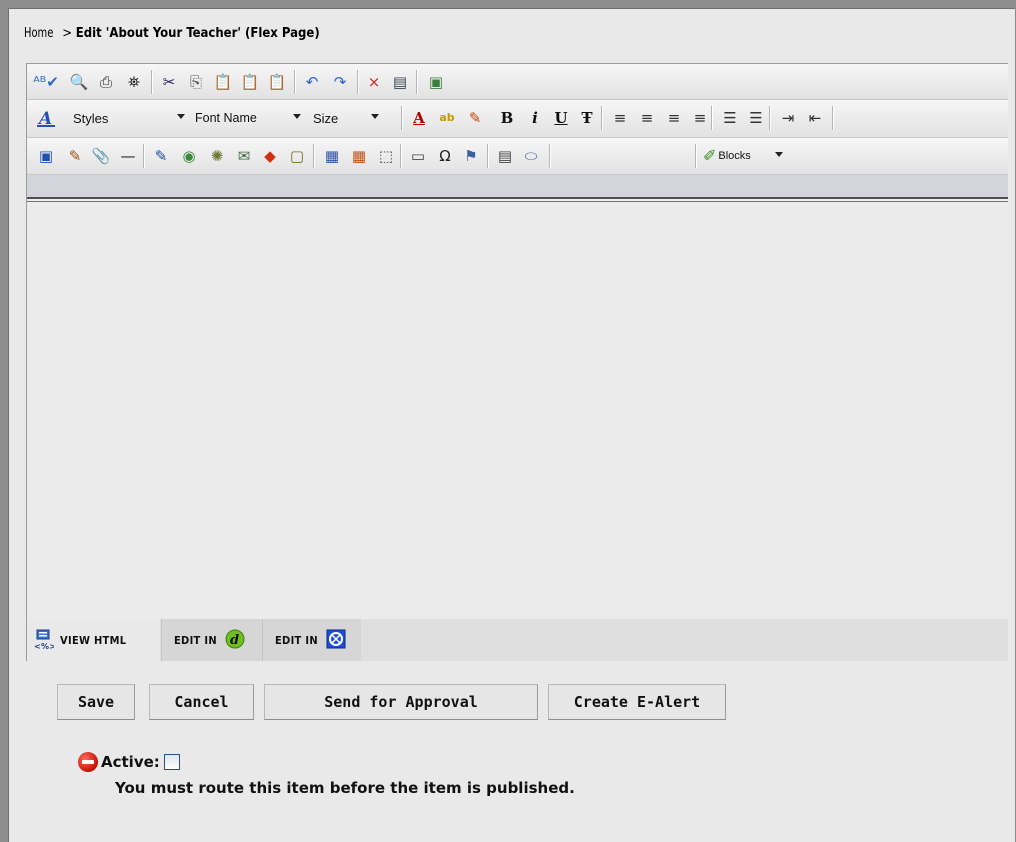 This screenshot has width=1016, height=842. What do you see at coordinates (445, 156) in the screenshot?
I see `special-char-icon: Ω` at bounding box center [445, 156].